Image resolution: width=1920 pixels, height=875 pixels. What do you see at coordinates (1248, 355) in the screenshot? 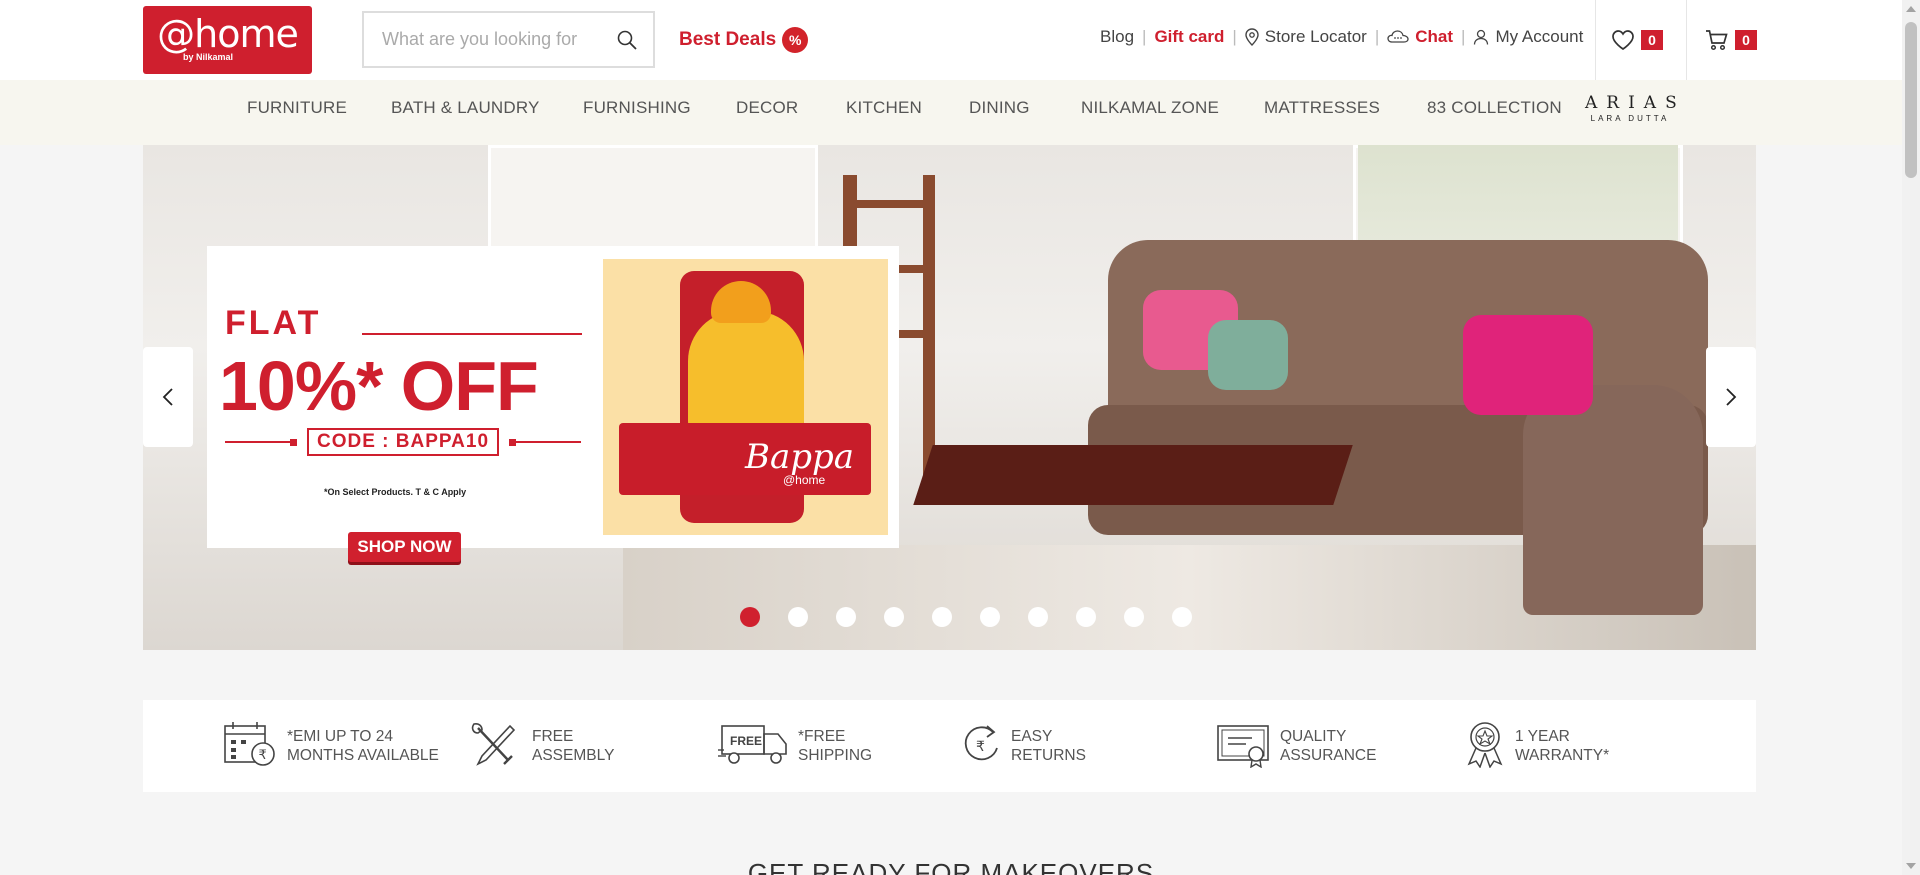
I see `green-pillow` at bounding box center [1248, 355].